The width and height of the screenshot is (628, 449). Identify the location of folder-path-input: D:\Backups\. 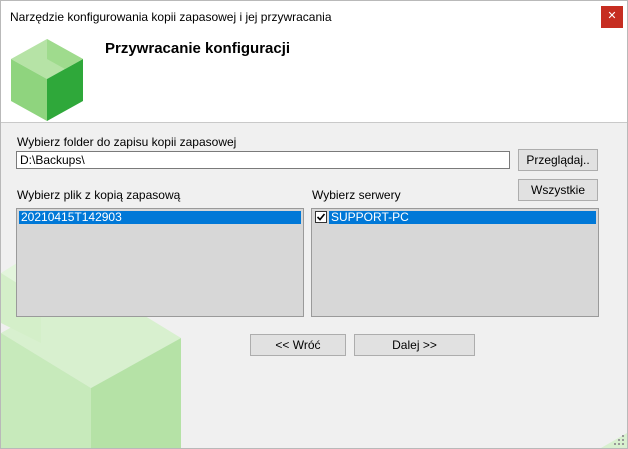
(263, 160).